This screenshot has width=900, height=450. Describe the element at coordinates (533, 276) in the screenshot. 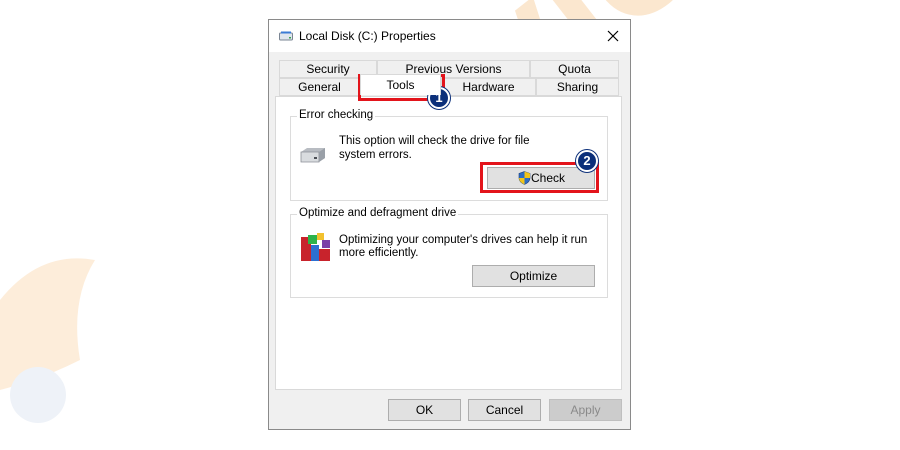

I see `optimize-button: Optimize` at that location.